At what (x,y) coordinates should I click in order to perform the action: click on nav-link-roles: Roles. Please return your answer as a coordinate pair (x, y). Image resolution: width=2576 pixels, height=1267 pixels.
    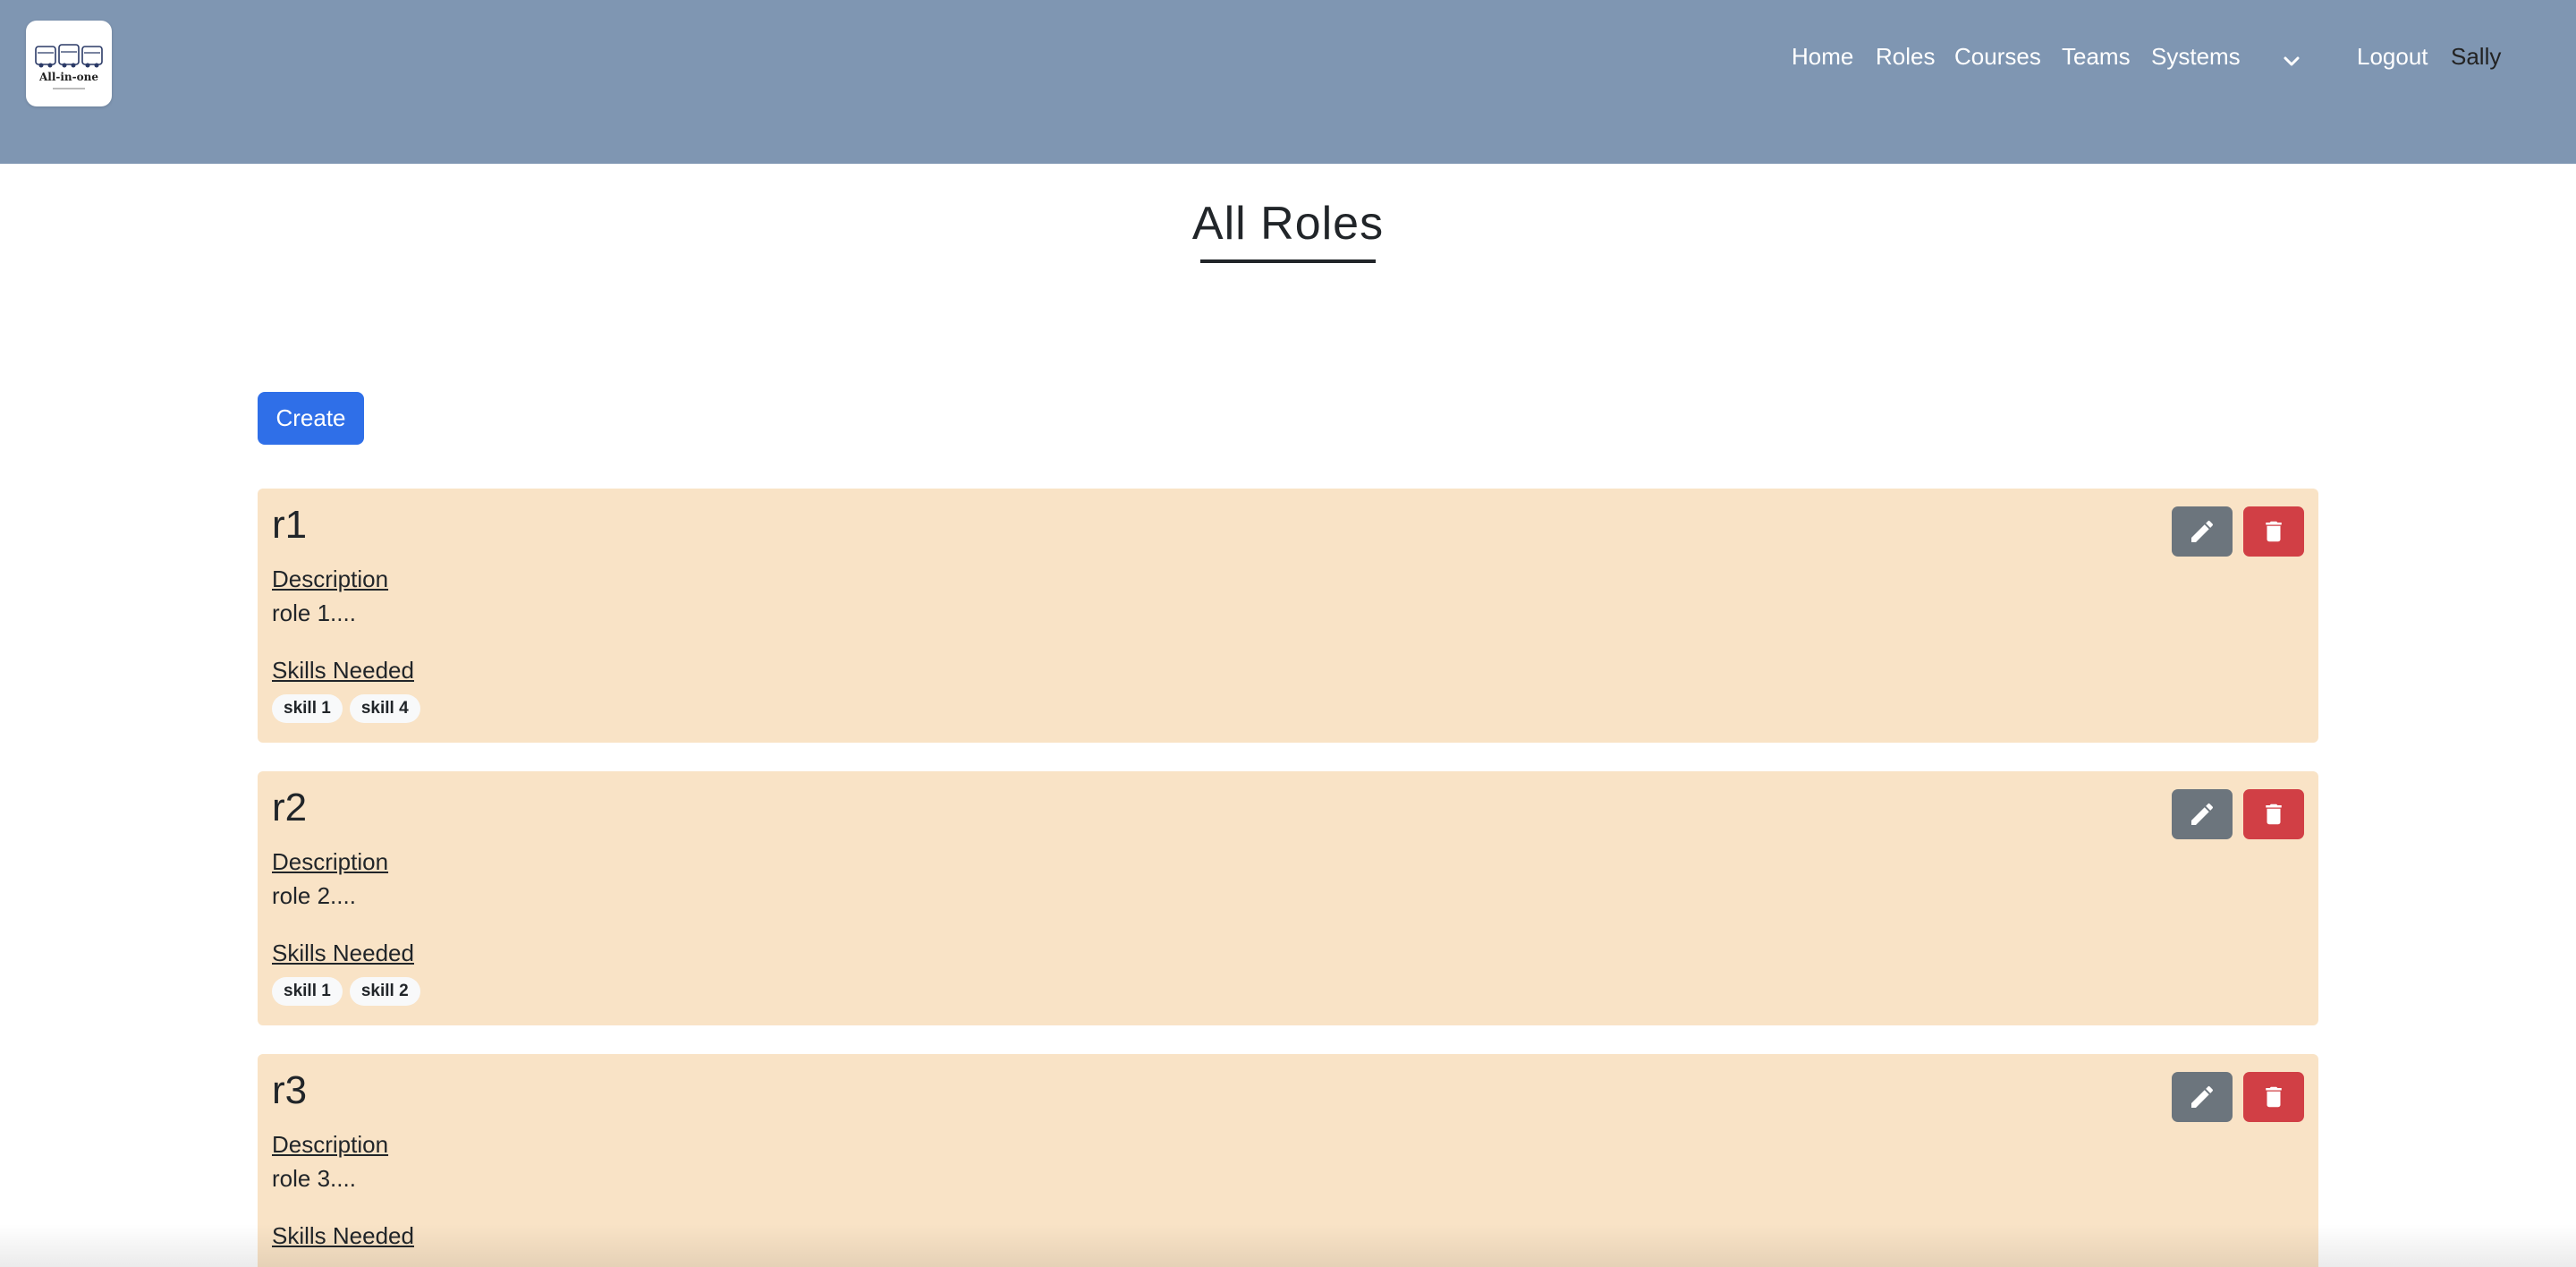
    Looking at the image, I should click on (1905, 57).